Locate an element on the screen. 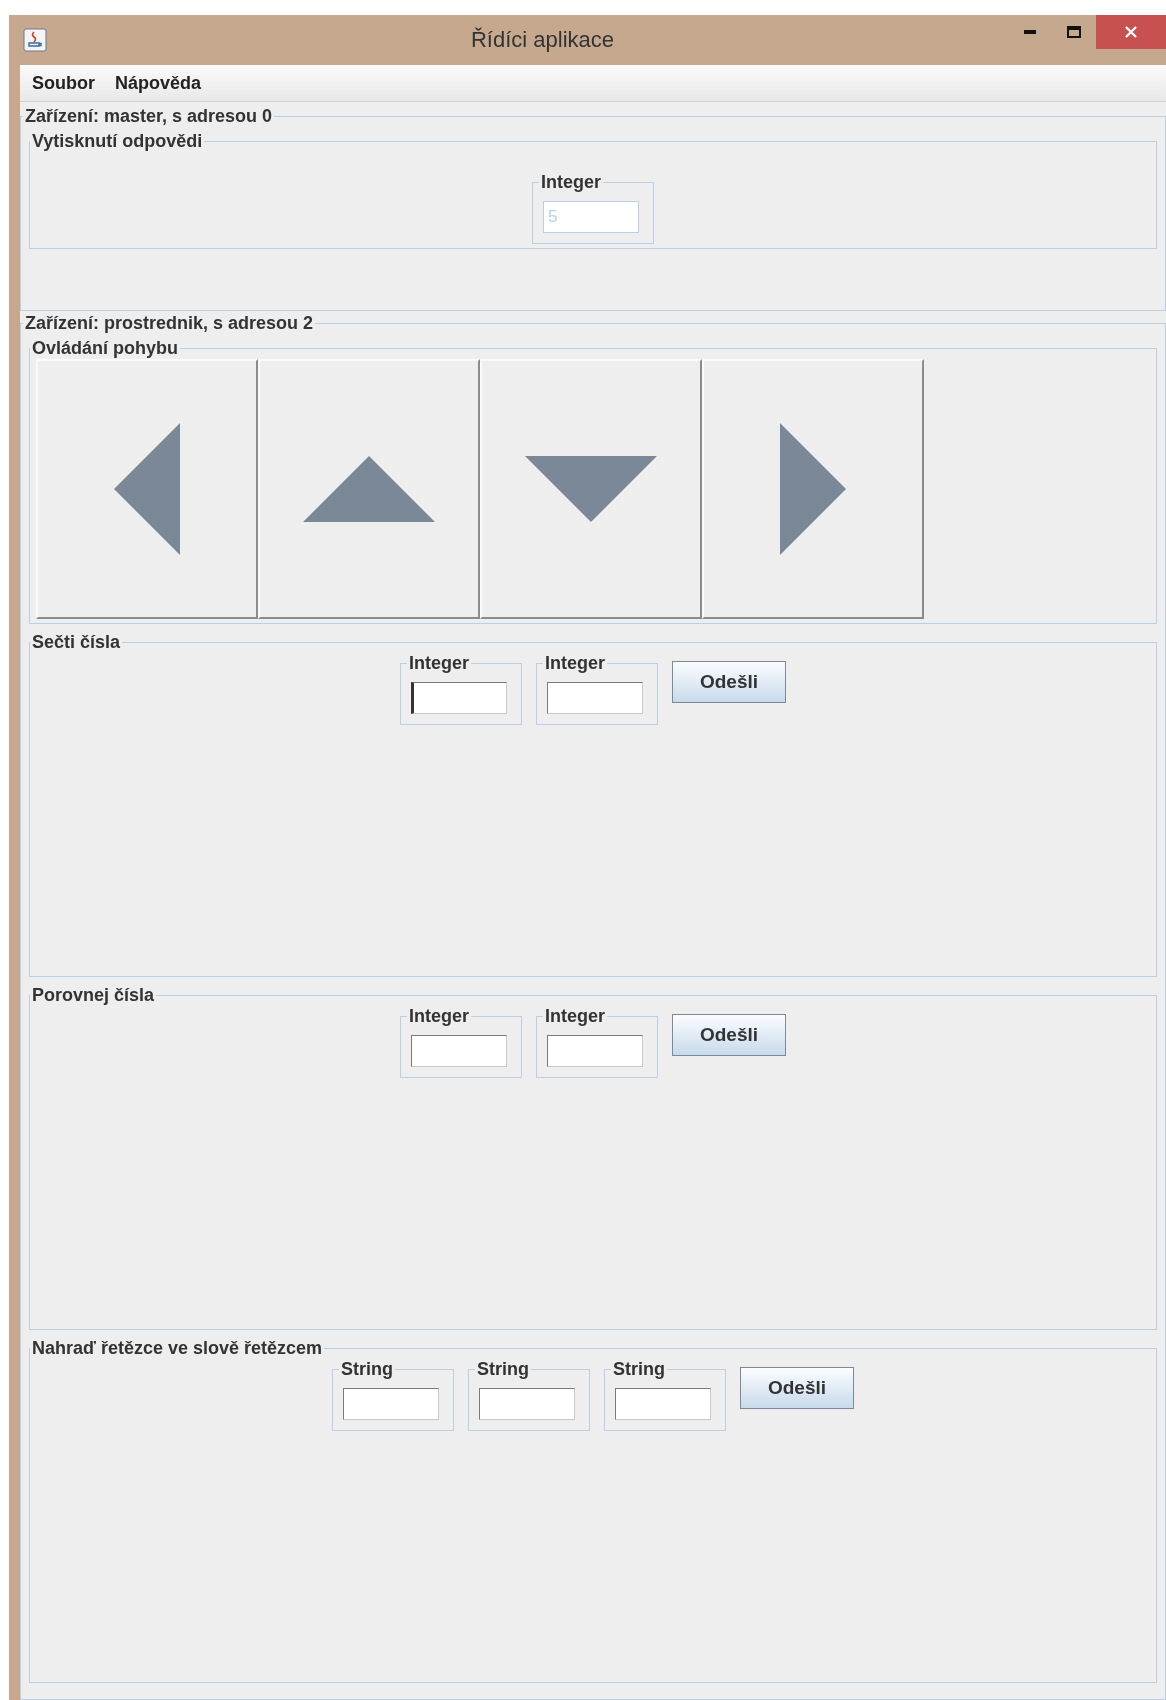 This screenshot has height=1700, width=1166. panel-title: Vytisknutí odpovědi is located at coordinates (117, 141).